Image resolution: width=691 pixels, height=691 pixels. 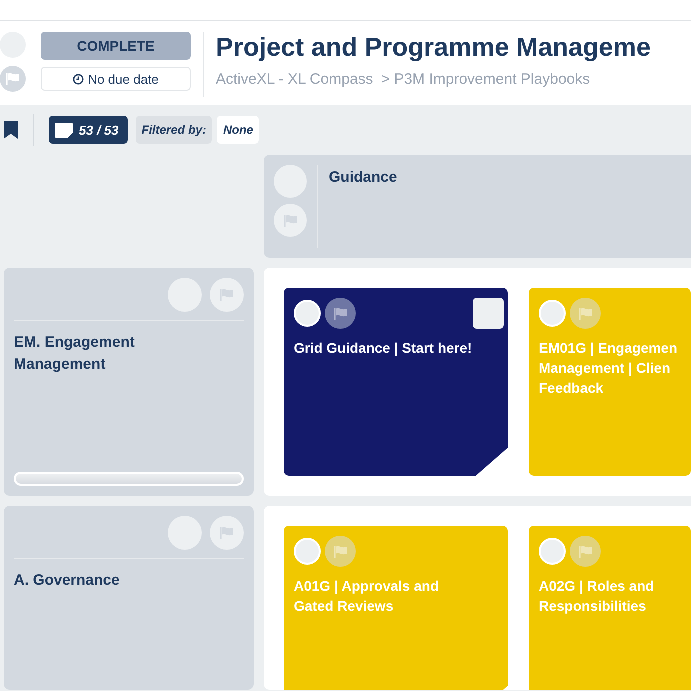 What do you see at coordinates (396, 382) in the screenshot?
I see `task-card: Grid Guidance | Start here!` at bounding box center [396, 382].